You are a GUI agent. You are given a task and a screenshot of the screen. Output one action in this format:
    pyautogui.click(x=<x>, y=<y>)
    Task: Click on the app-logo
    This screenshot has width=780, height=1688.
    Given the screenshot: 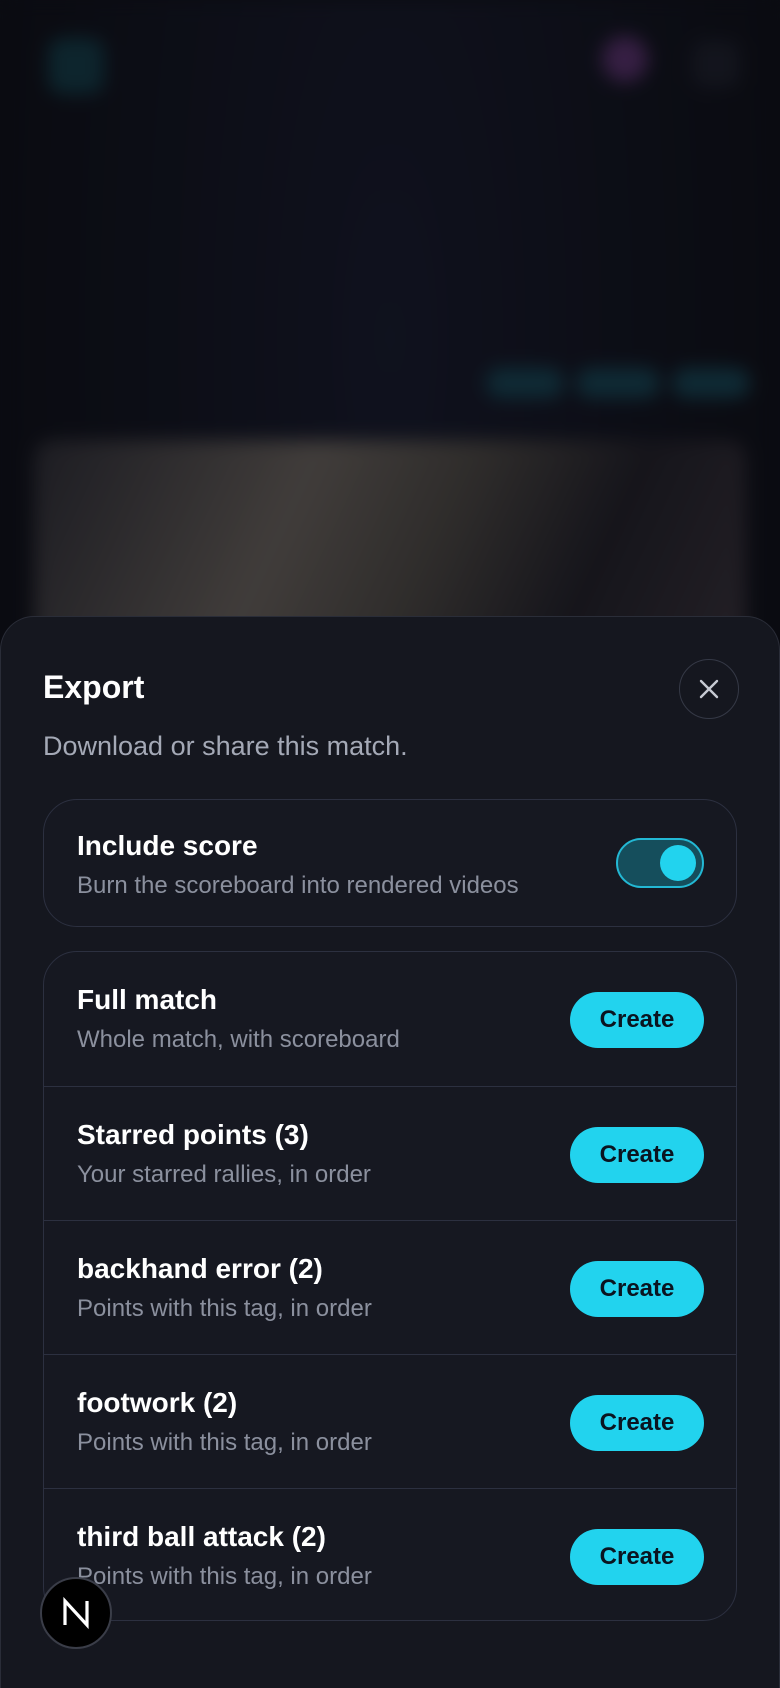 What is the action you would take?
    pyautogui.click(x=76, y=66)
    